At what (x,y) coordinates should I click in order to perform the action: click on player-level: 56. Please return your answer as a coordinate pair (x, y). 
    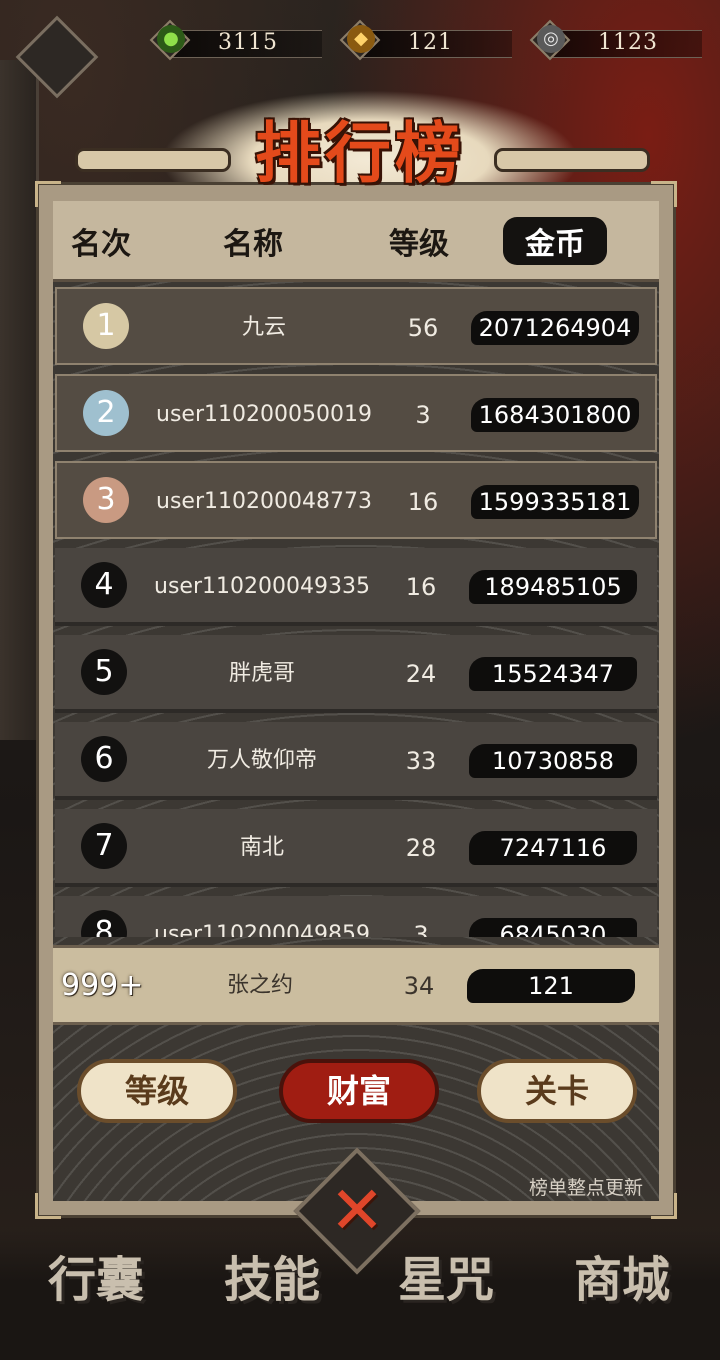
    Looking at the image, I should click on (423, 328).